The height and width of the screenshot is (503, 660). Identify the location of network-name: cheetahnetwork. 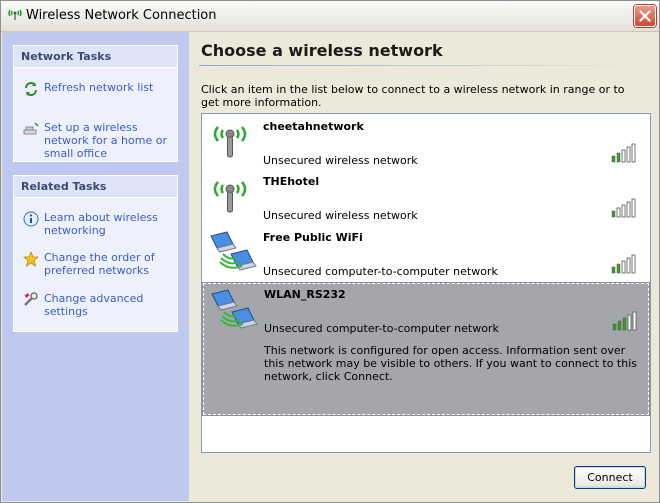
(313, 126).